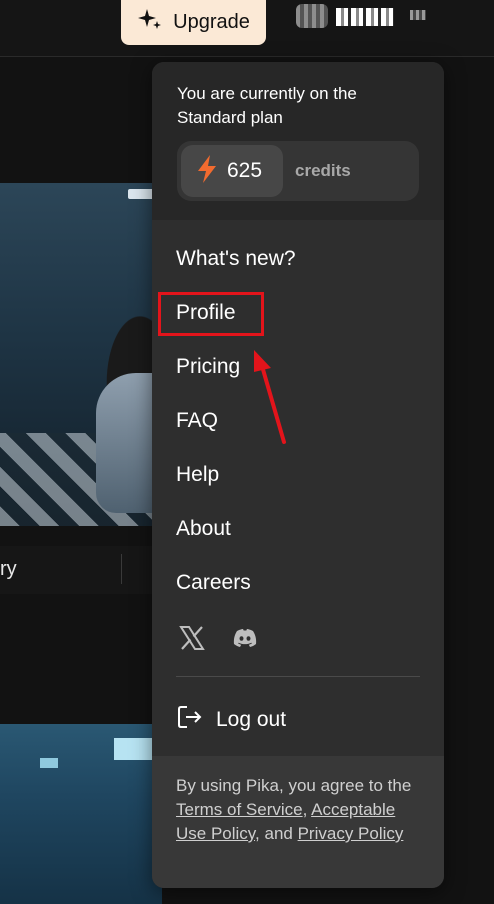 The width and height of the screenshot is (494, 904). Describe the element at coordinates (245, 638) in the screenshot. I see `discord-icon` at that location.